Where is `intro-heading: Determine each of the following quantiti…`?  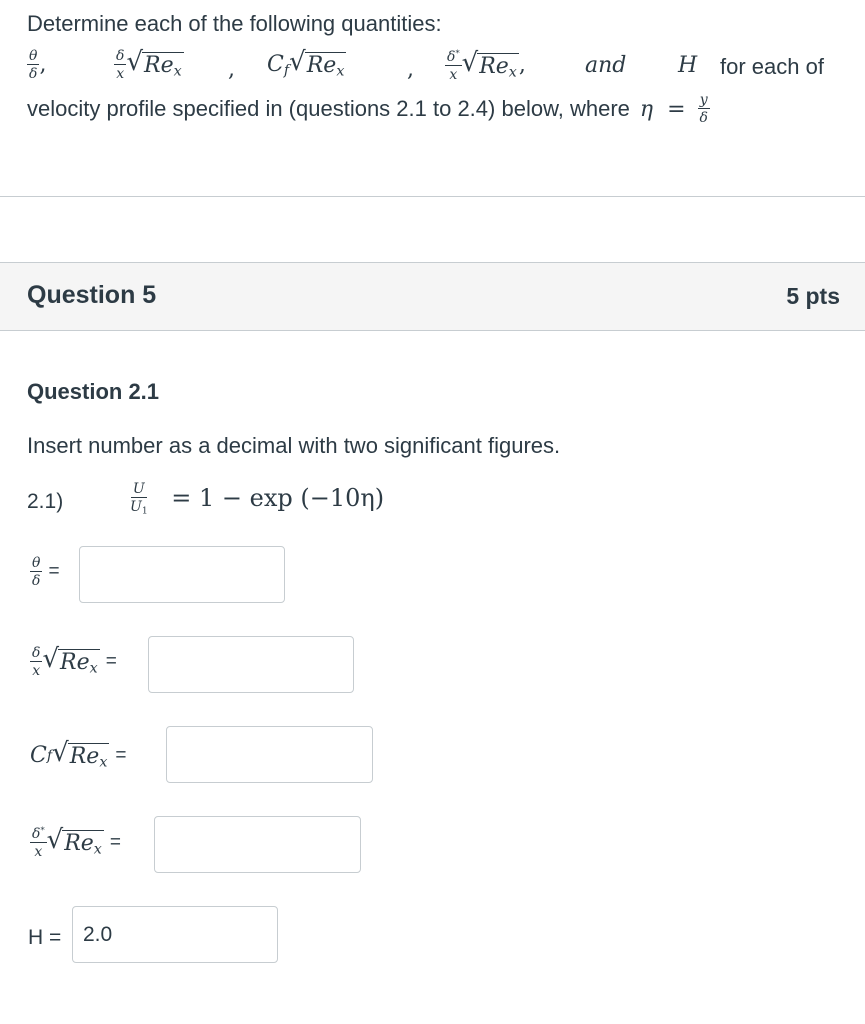
intro-heading: Determine each of the following quantiti… is located at coordinates (234, 23).